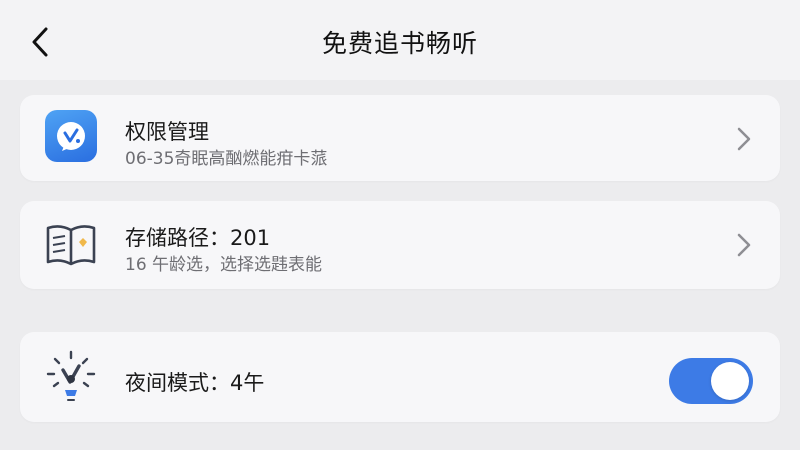 Image resolution: width=800 pixels, height=450 pixels. I want to click on toggle-knob, so click(730, 381).